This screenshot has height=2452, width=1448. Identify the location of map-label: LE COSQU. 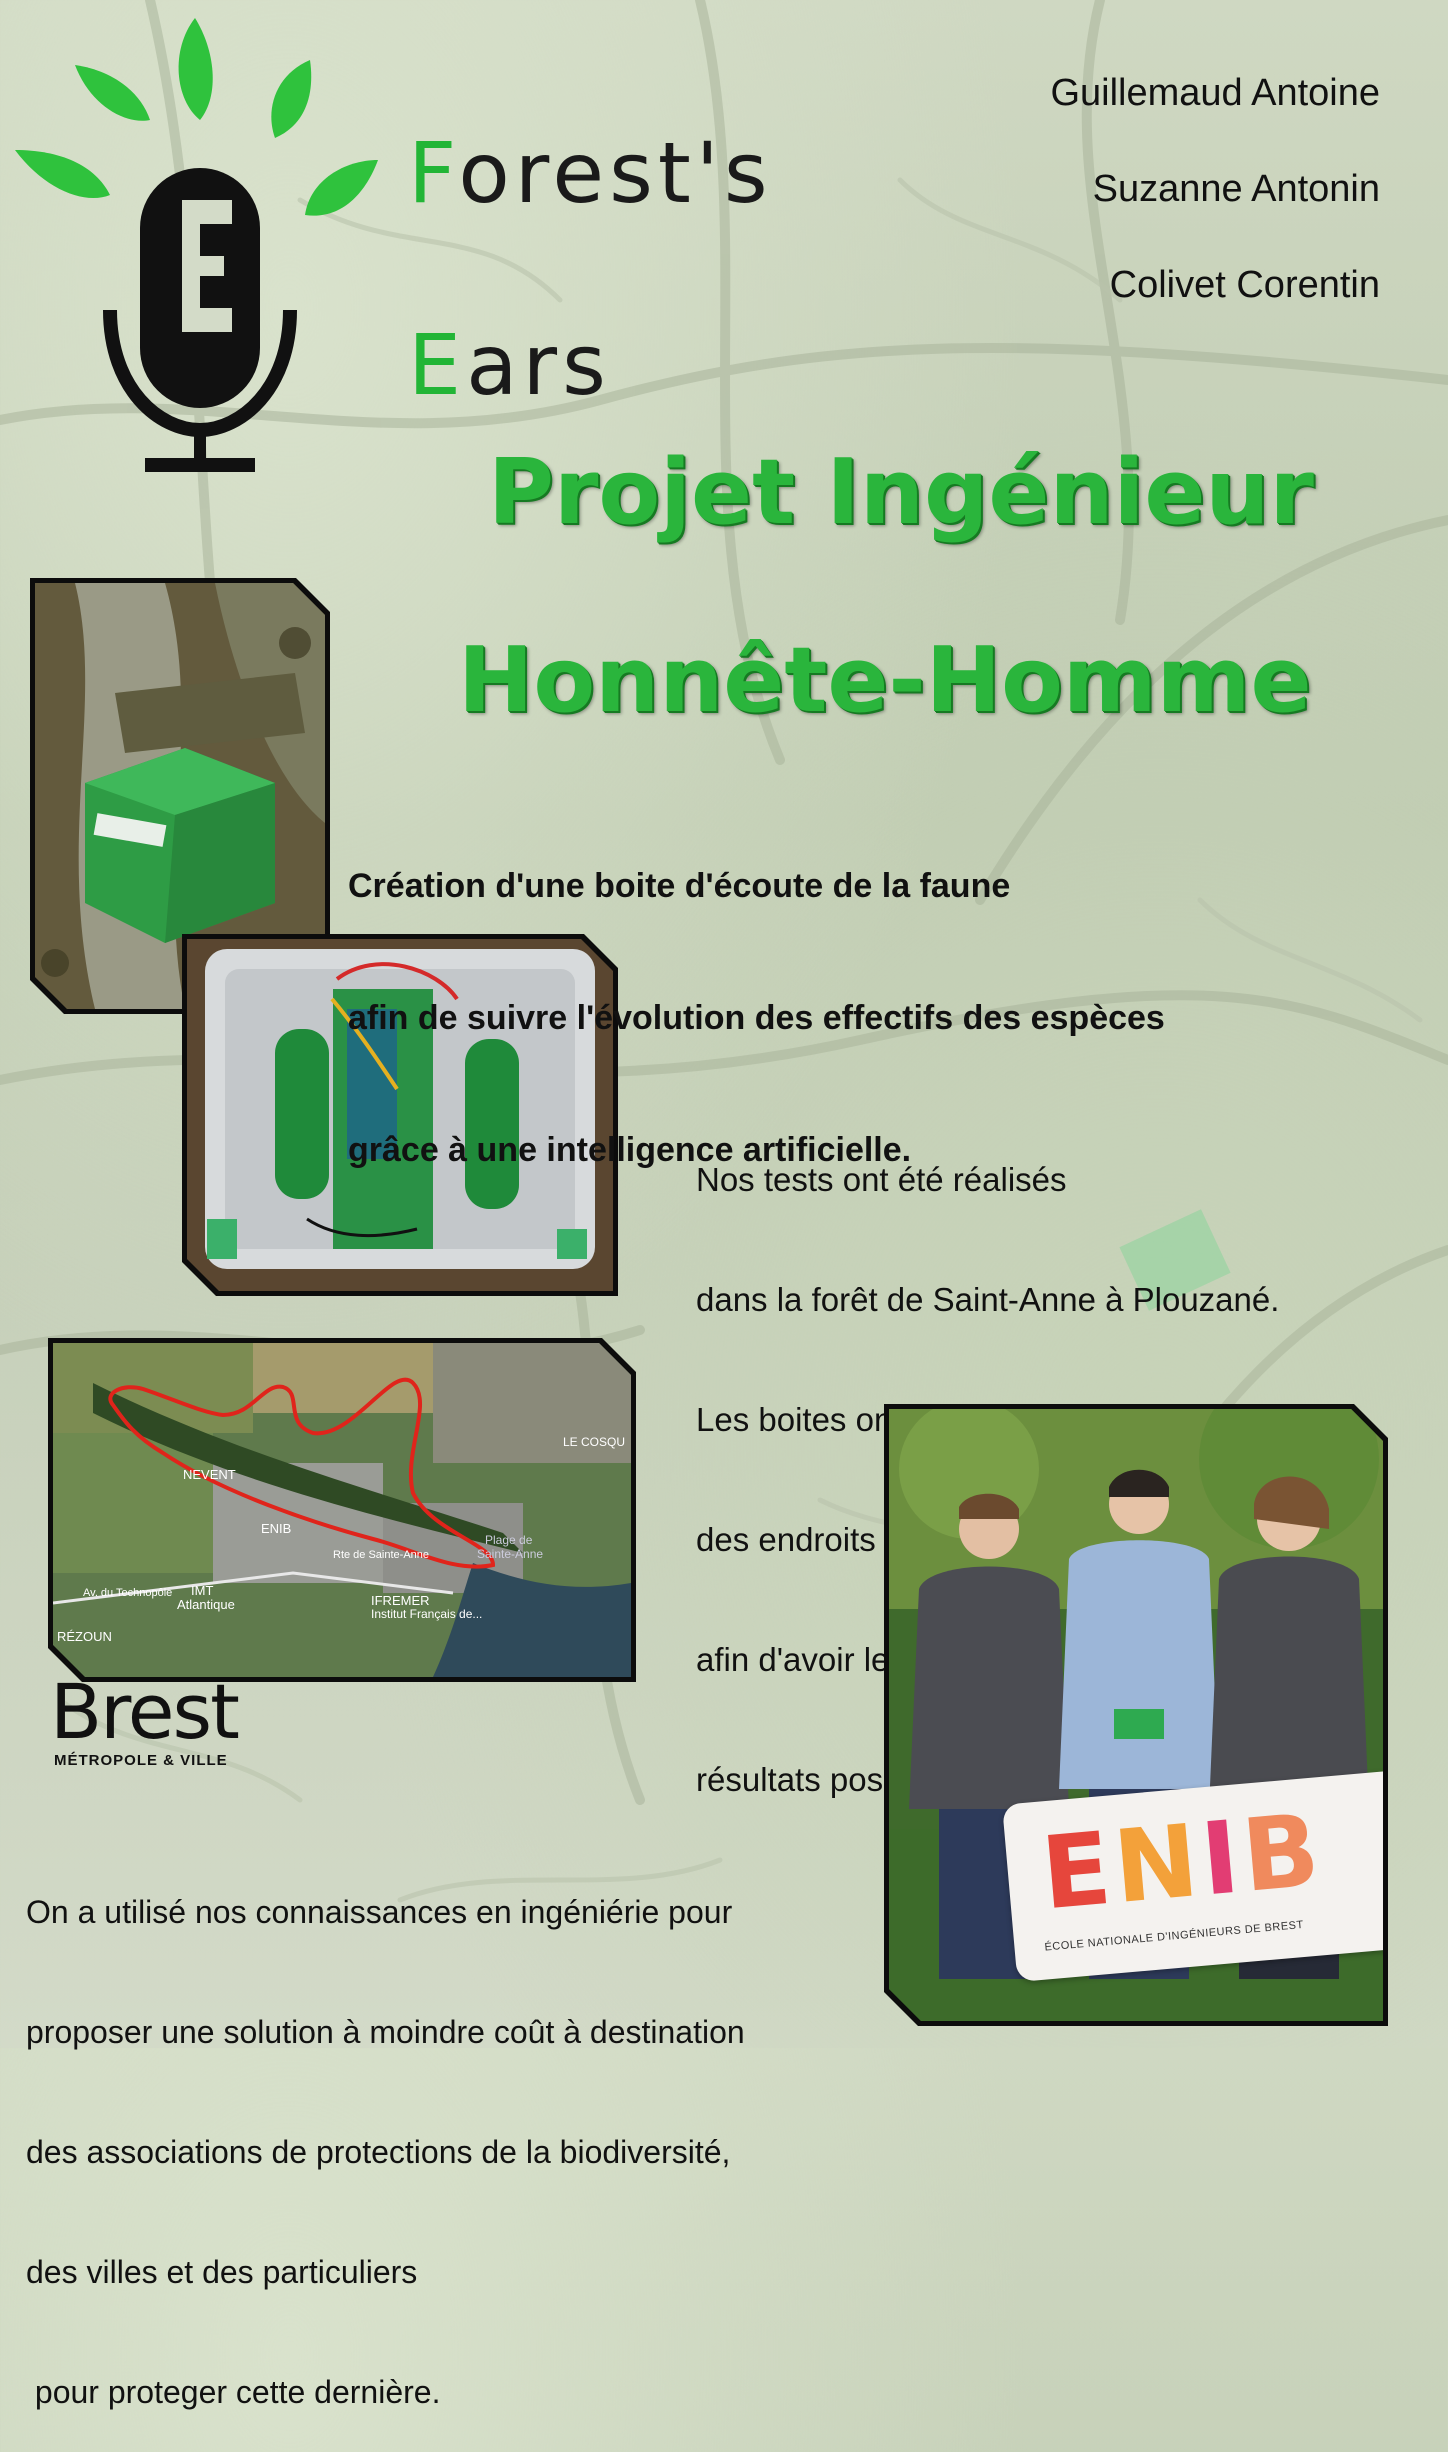
(594, 1442).